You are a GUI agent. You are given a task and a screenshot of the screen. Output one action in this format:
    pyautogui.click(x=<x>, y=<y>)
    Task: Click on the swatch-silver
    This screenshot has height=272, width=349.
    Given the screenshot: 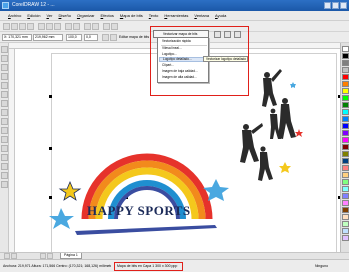 What is the action you would take?
    pyautogui.click(x=345, y=70)
    